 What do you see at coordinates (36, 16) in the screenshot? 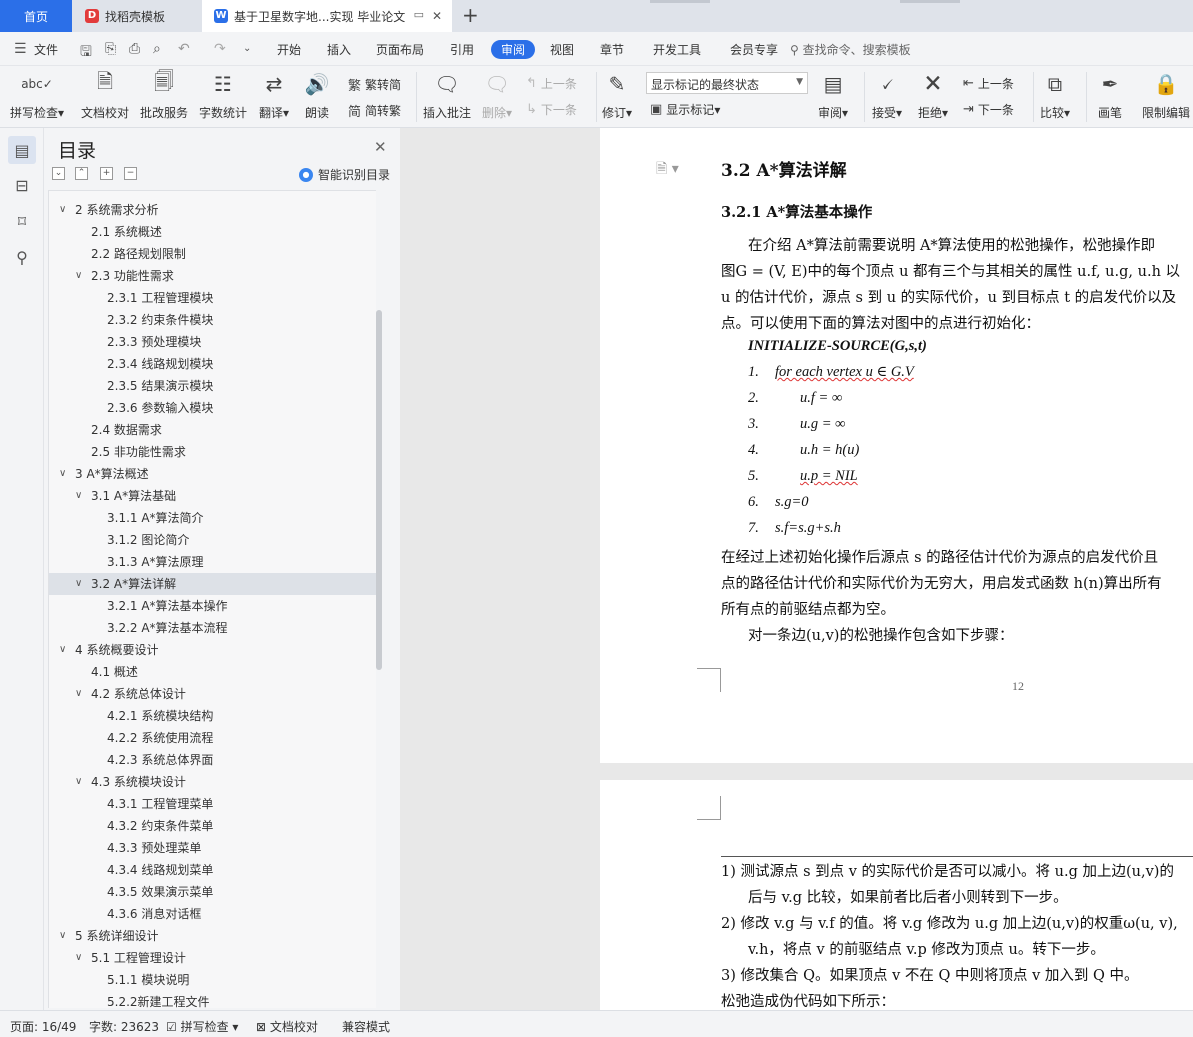
I see `tab-home: 首页` at bounding box center [36, 16].